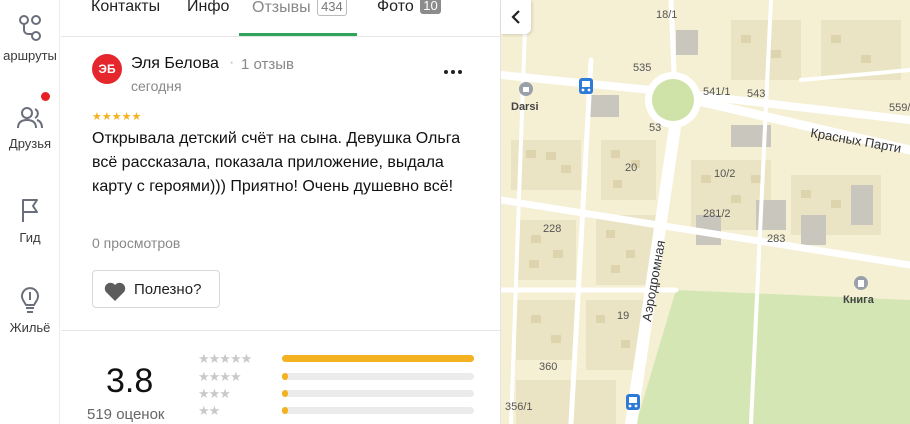 The width and height of the screenshot is (910, 424). What do you see at coordinates (717, 92) in the screenshot?
I see `house-number: 541/1` at bounding box center [717, 92].